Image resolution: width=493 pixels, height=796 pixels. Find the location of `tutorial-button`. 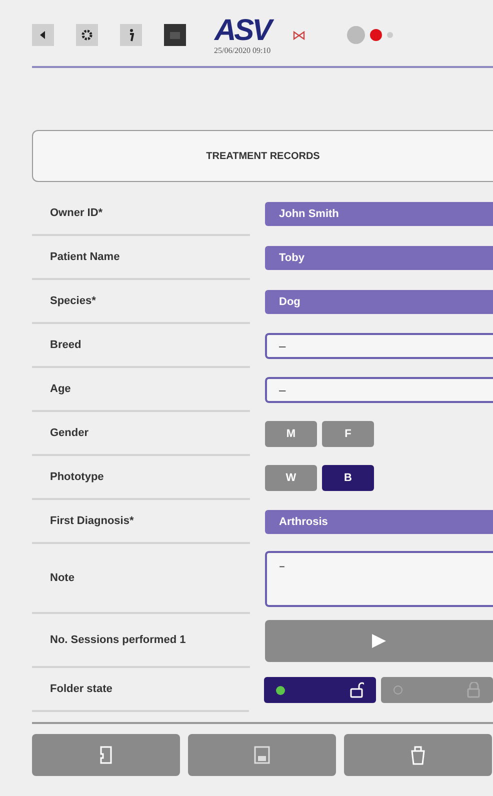

tutorial-button is located at coordinates (175, 35).